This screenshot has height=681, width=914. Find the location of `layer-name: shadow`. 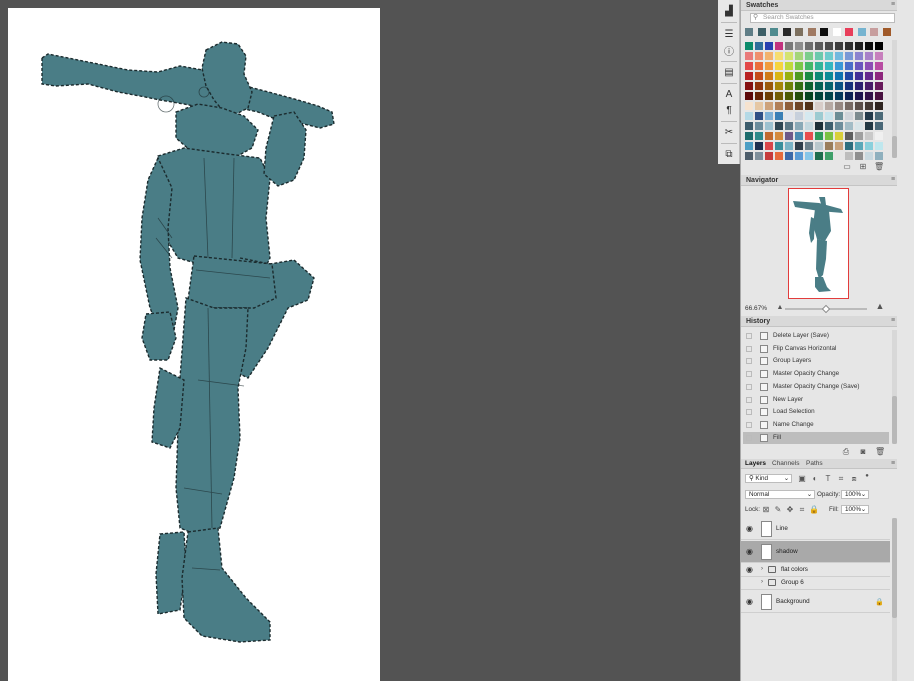

layer-name: shadow is located at coordinates (787, 552).